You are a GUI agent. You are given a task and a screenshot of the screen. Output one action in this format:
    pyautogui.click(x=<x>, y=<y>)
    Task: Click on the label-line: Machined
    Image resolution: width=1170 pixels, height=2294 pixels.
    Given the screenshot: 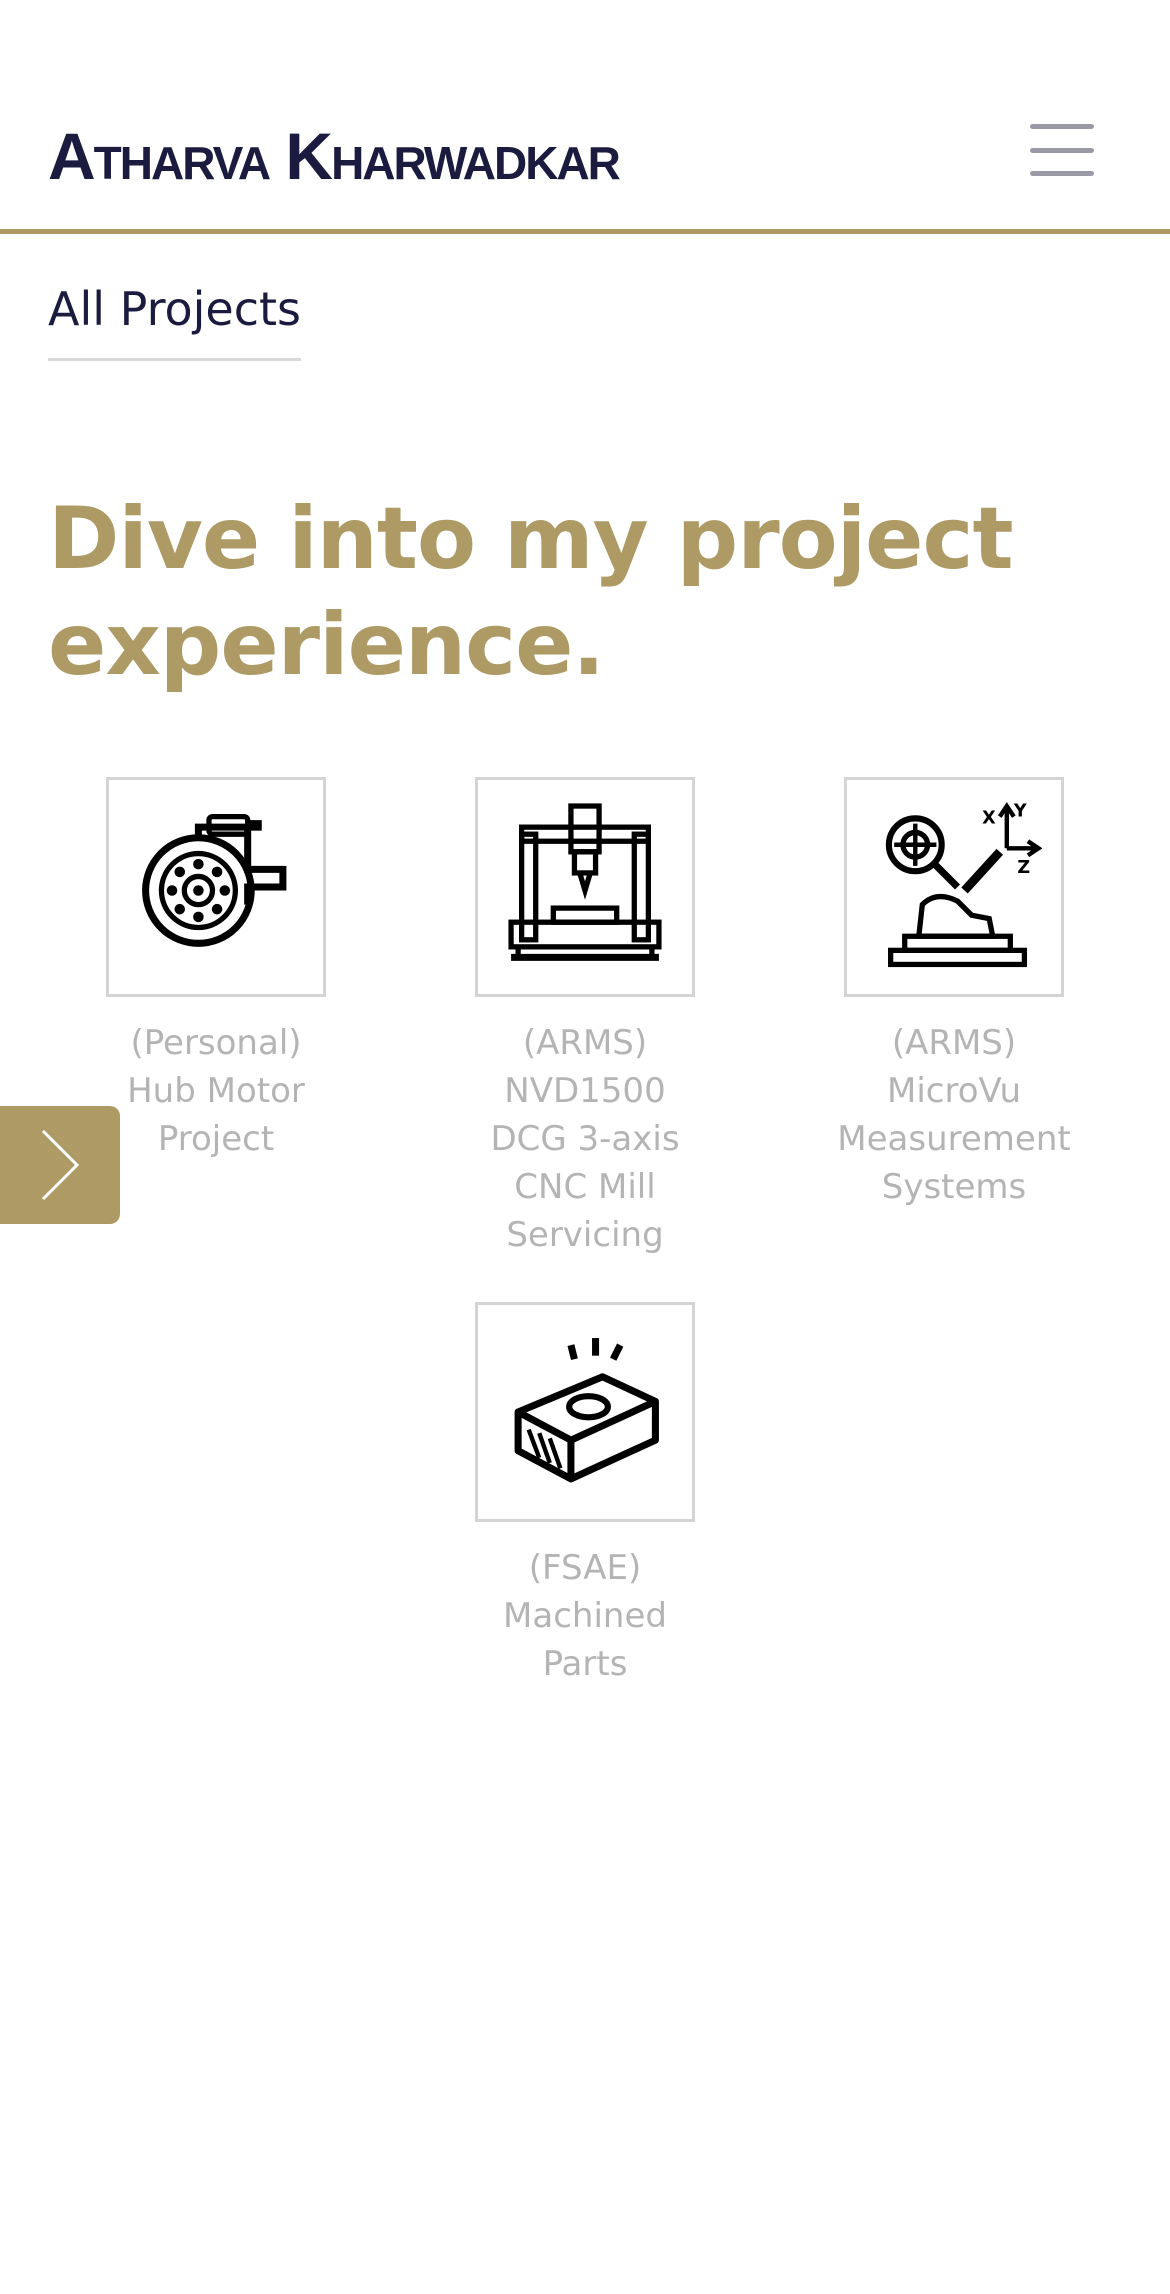 What is the action you would take?
    pyautogui.click(x=585, y=1616)
    